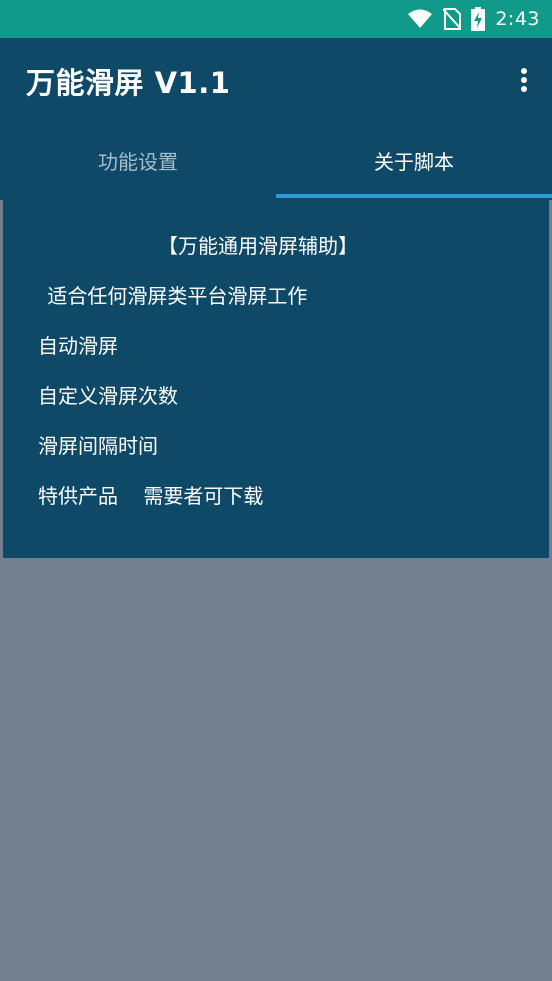 Image resolution: width=552 pixels, height=981 pixels. Describe the element at coordinates (420, 19) in the screenshot. I see `wifi-icon` at that location.